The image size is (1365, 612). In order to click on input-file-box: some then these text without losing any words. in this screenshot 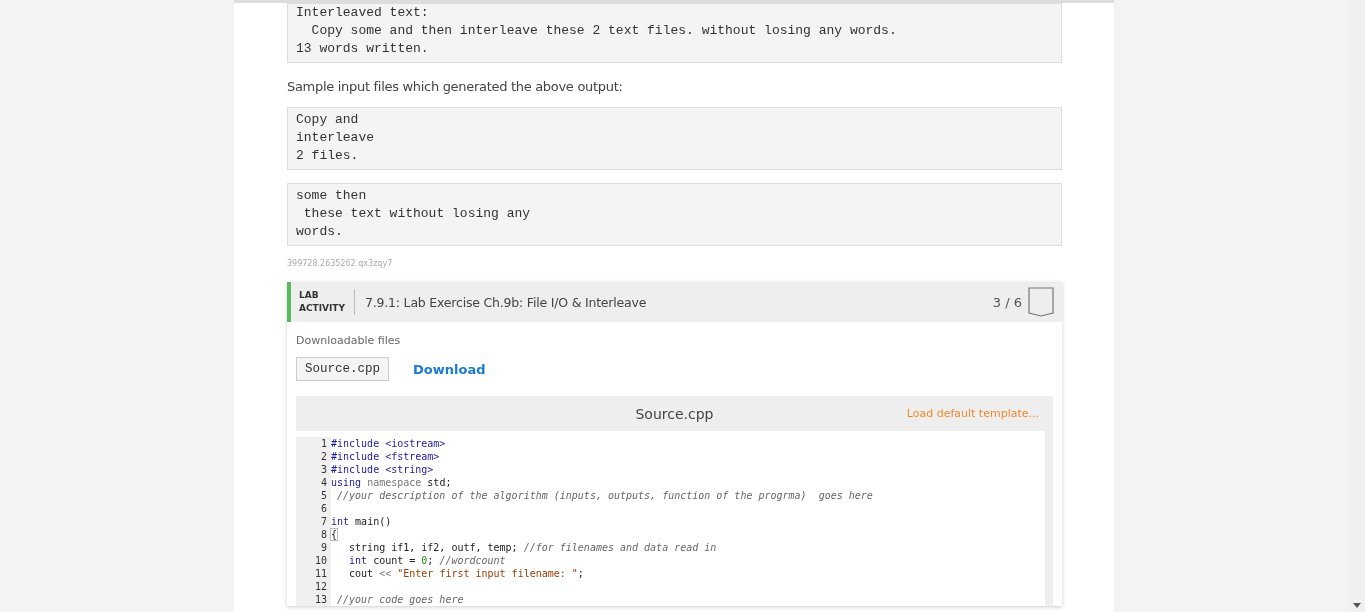, I will do `click(674, 214)`.